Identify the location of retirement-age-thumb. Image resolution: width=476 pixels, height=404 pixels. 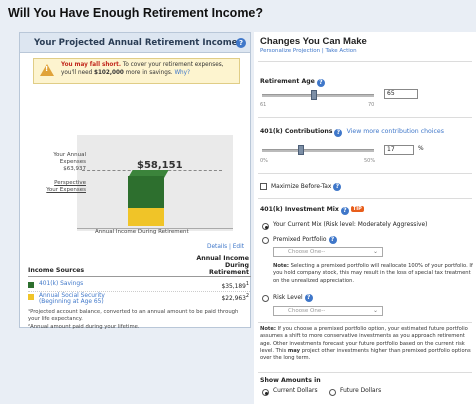
(314, 95).